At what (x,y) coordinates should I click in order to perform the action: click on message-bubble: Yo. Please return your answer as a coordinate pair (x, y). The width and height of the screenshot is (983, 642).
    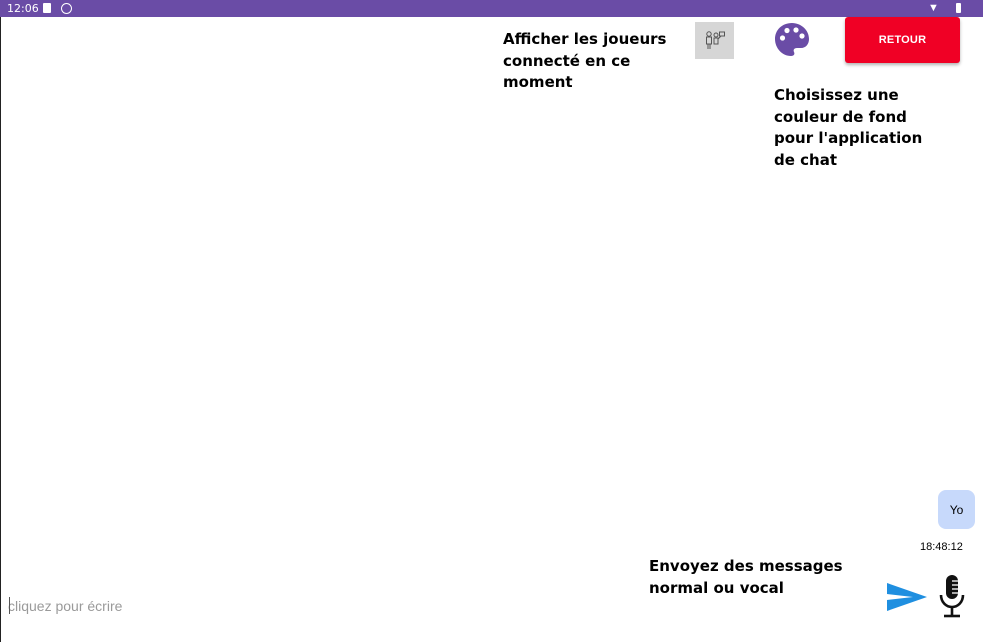
    Looking at the image, I should click on (956, 509).